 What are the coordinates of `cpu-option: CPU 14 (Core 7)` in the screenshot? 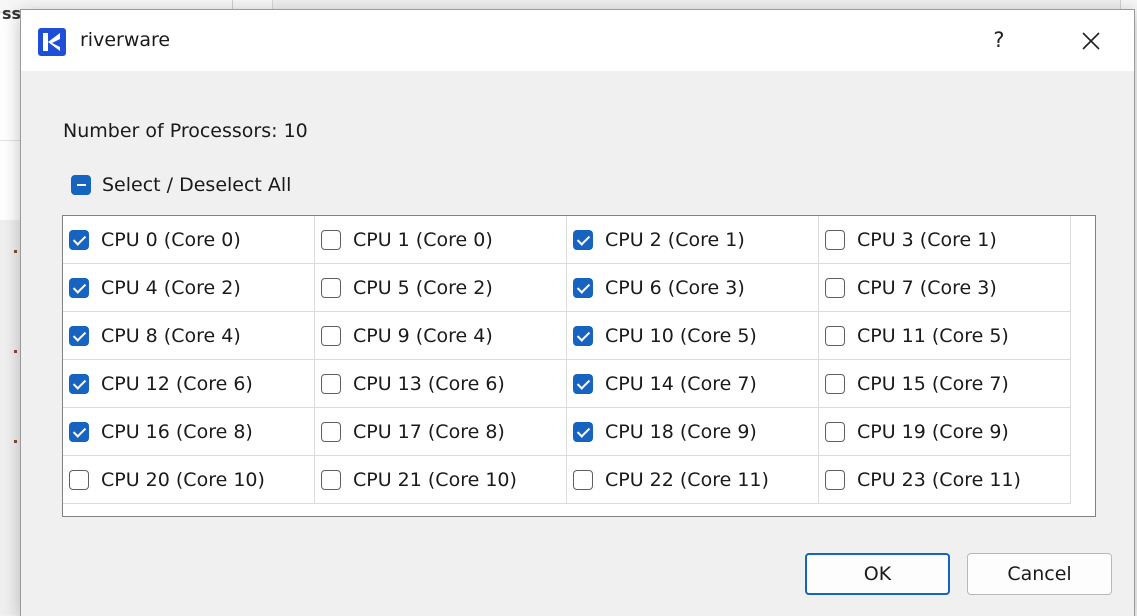 It's located at (693, 384).